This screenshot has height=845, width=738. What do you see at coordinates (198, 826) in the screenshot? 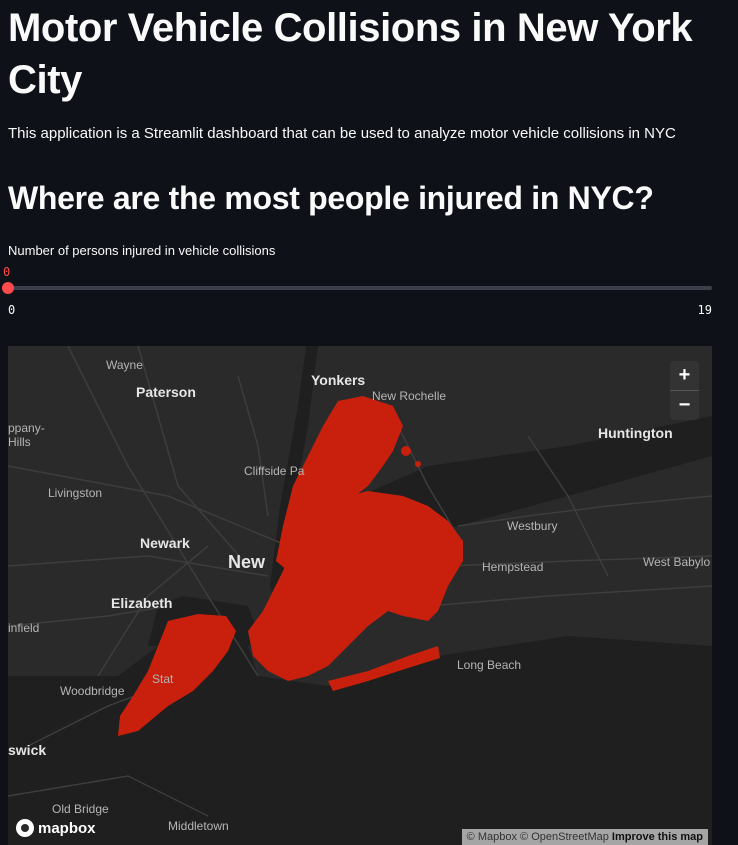
I see `place-label: Middletown` at bounding box center [198, 826].